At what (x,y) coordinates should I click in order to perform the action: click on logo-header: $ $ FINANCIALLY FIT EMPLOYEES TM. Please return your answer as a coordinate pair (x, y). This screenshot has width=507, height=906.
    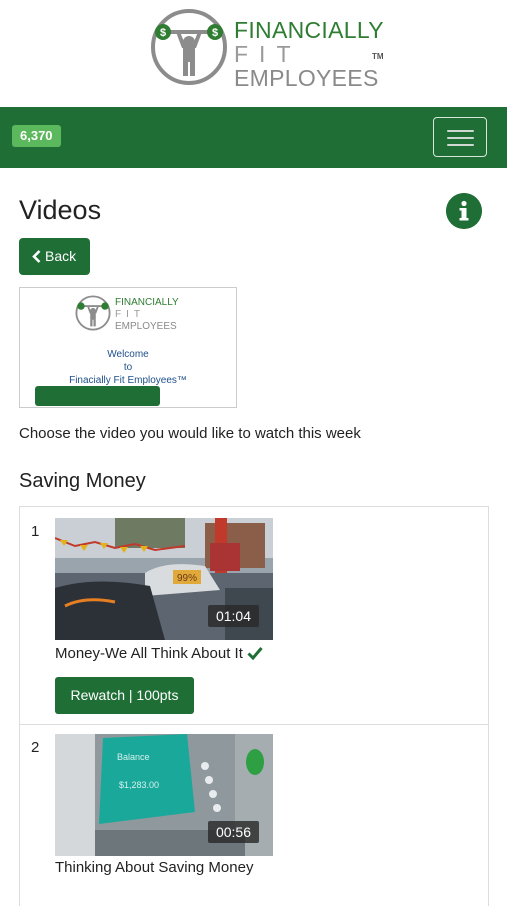
    Looking at the image, I should click on (253, 53).